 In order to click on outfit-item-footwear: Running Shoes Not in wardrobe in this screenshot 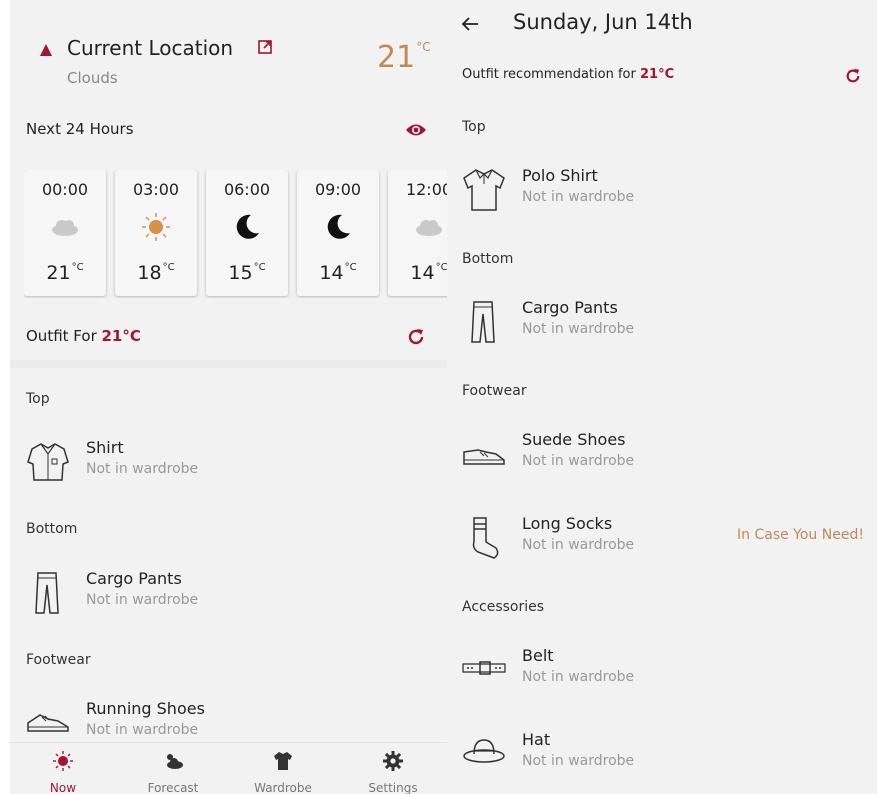, I will do `click(226, 722)`.